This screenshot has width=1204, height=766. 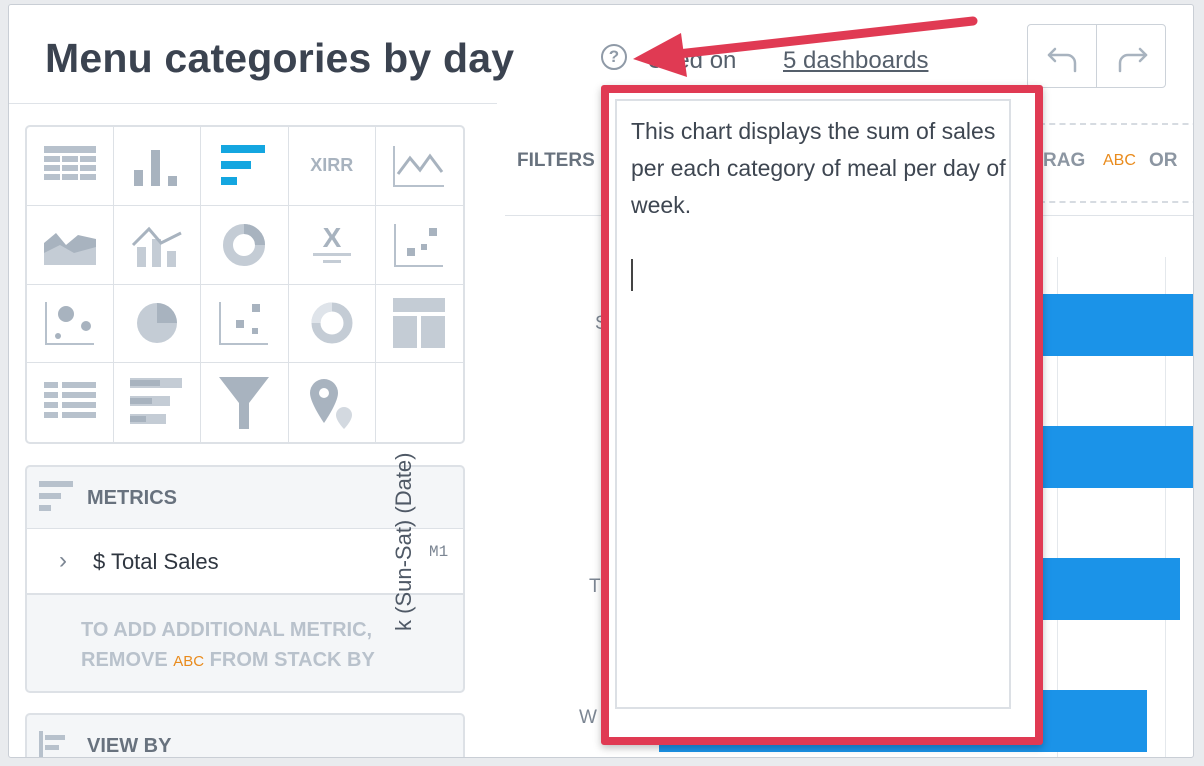 I want to click on metric-tag: M1, so click(x=439, y=552).